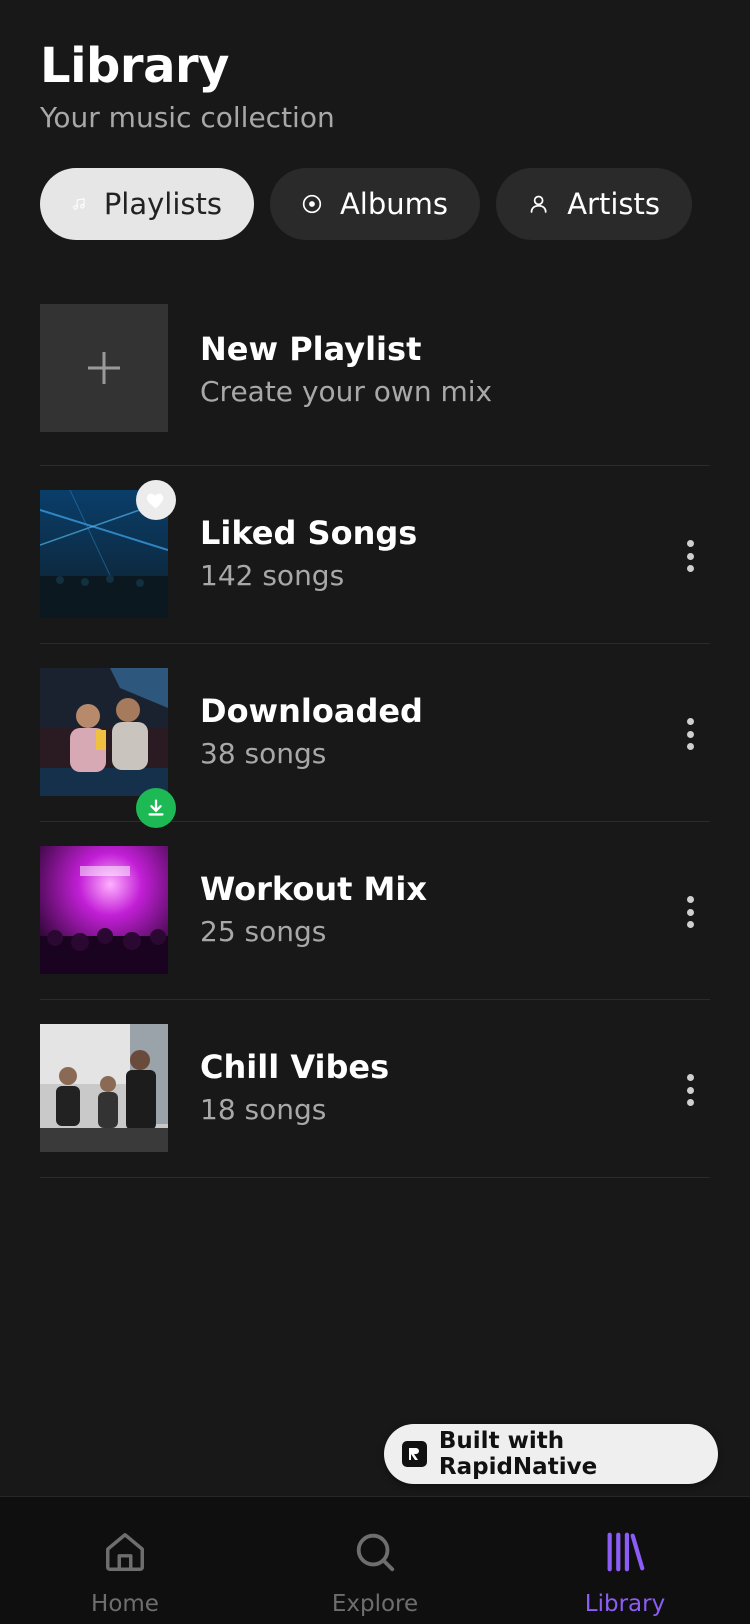  What do you see at coordinates (518, 1454) in the screenshot?
I see `built-with-label: Built with RapidNative` at bounding box center [518, 1454].